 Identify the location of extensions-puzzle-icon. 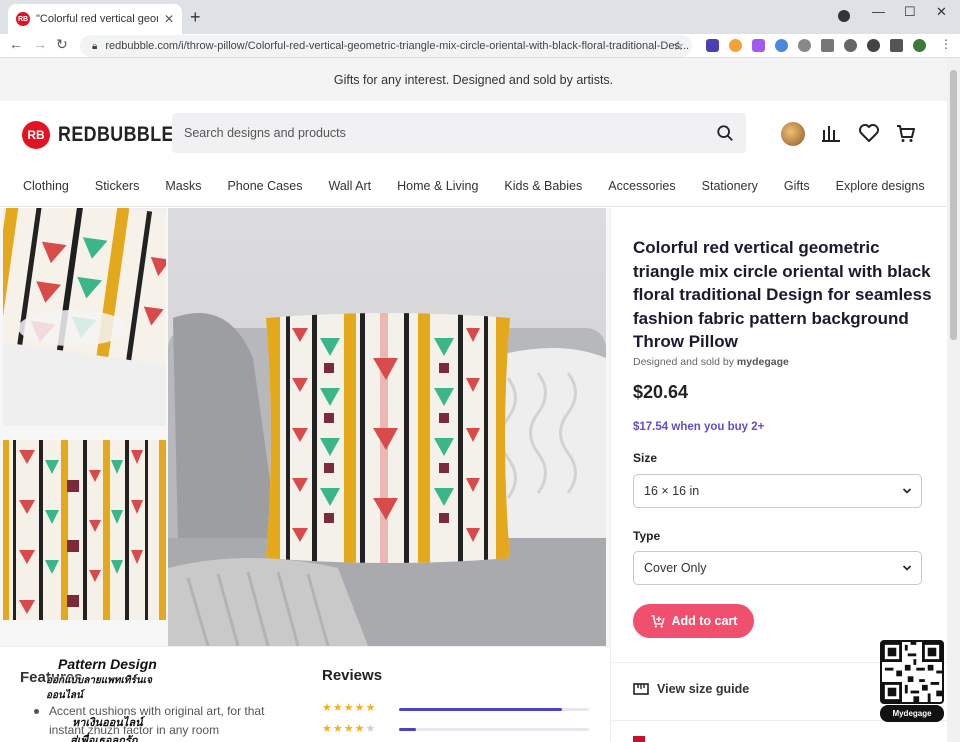
(896, 45).